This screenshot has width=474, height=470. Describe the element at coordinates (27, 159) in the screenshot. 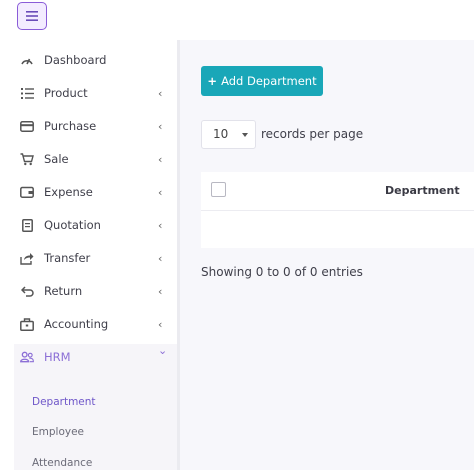

I see `cart-icon` at that location.